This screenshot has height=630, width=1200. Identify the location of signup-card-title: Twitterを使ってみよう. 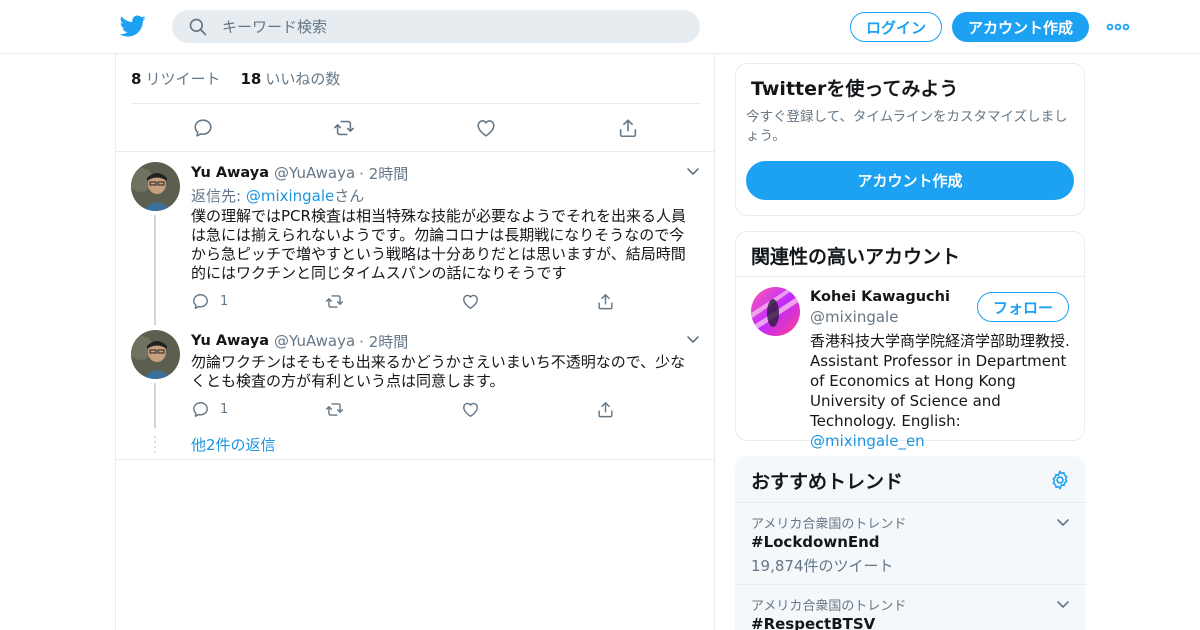
(855, 89).